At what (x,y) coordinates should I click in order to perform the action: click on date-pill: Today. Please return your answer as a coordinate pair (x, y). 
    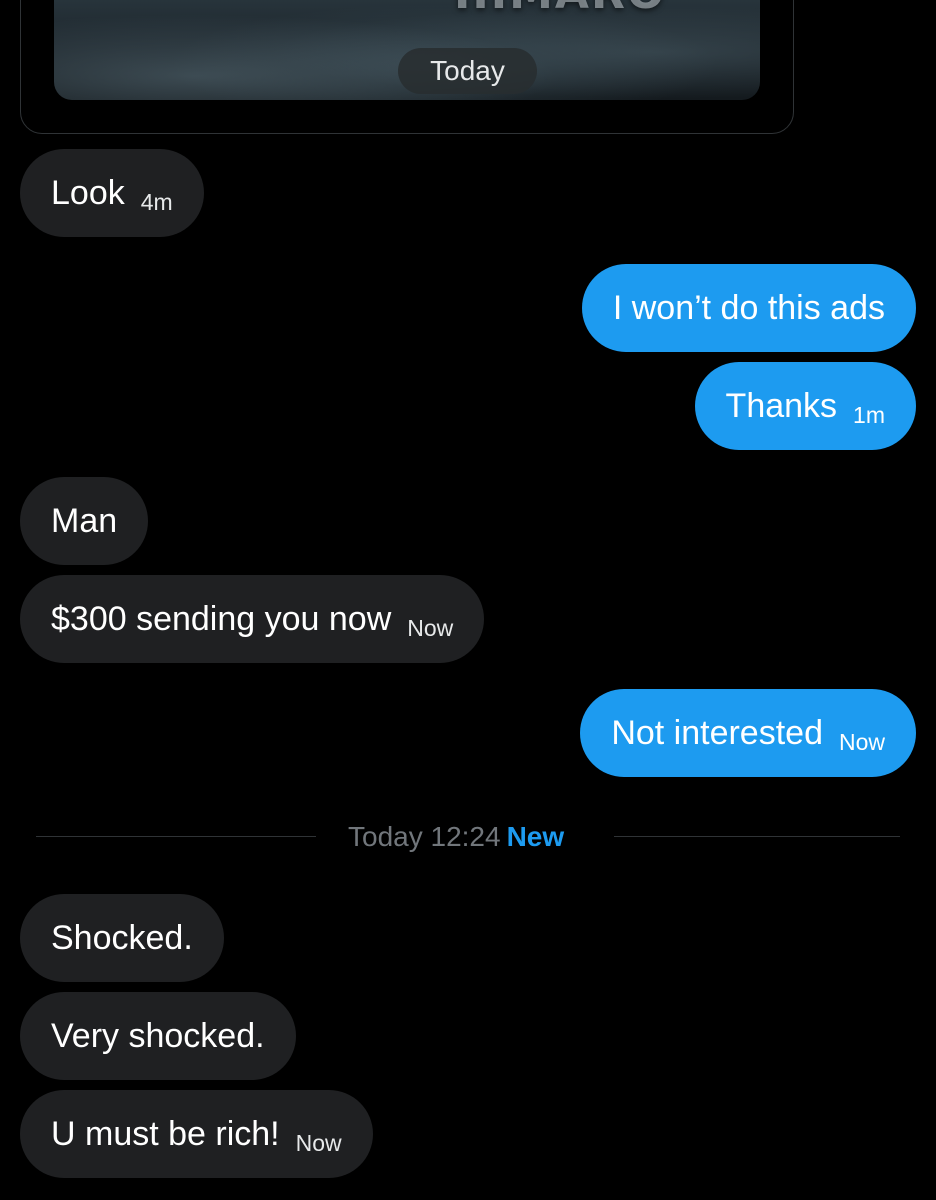
    Looking at the image, I should click on (467, 71).